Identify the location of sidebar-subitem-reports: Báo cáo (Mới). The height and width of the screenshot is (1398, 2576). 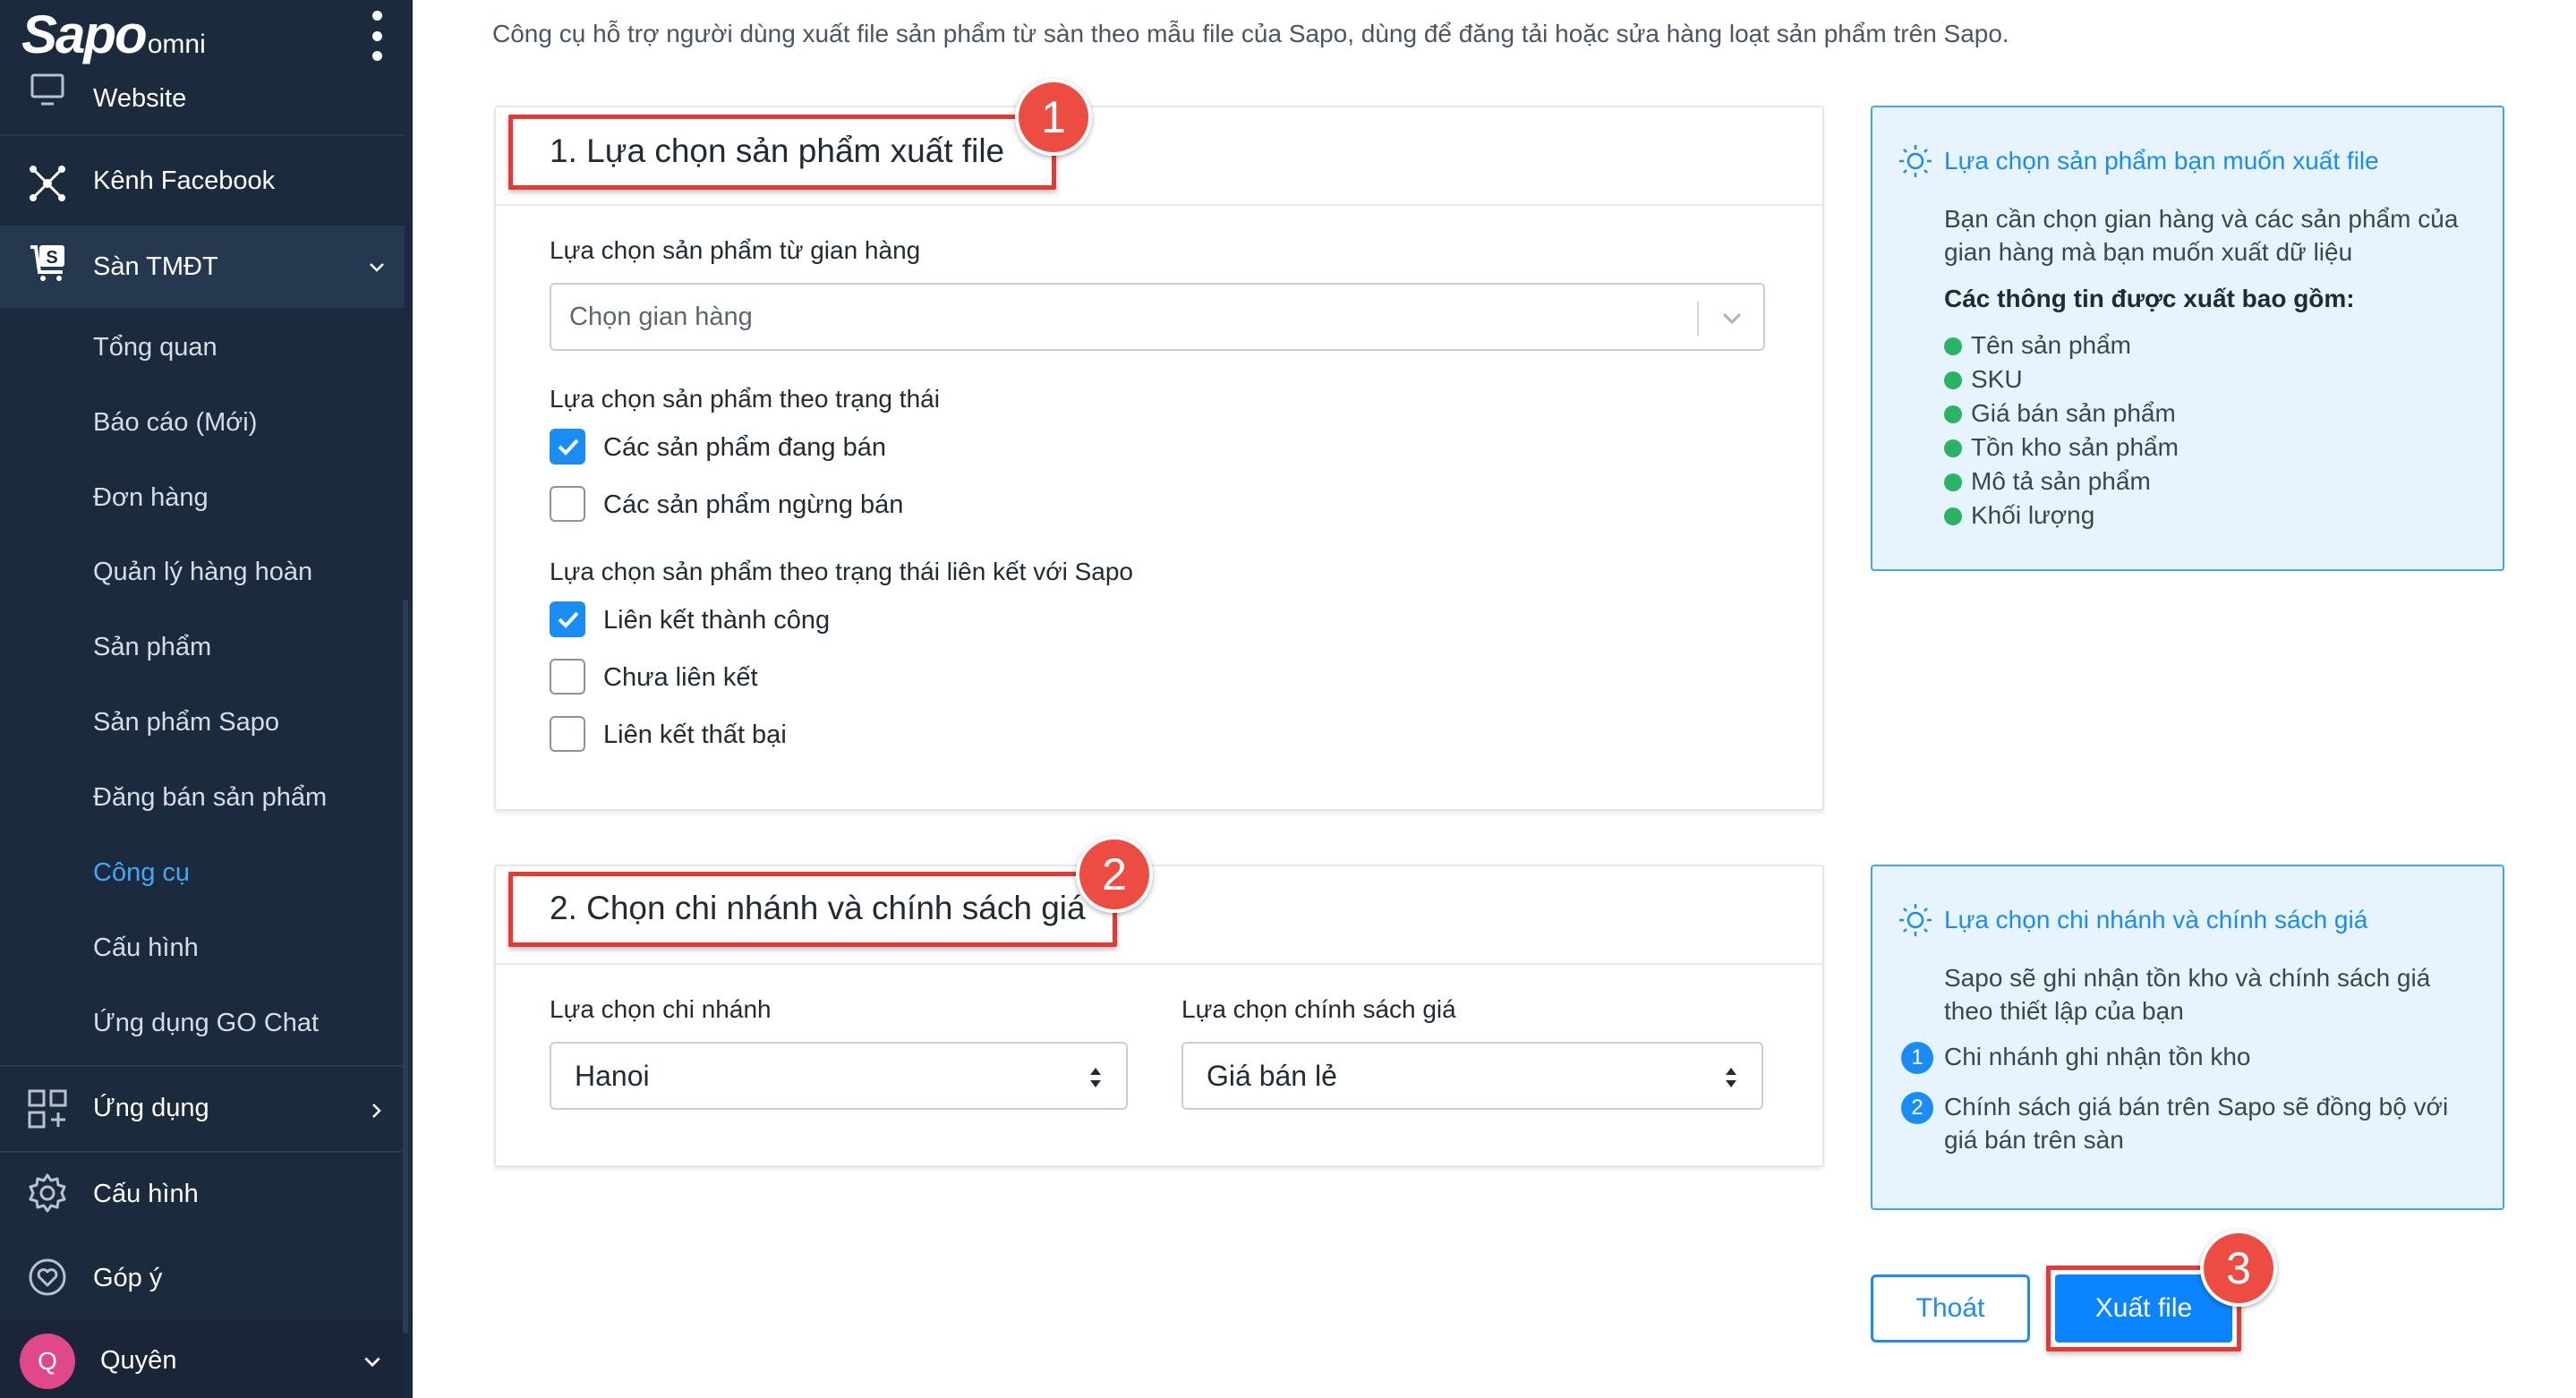
(175, 423).